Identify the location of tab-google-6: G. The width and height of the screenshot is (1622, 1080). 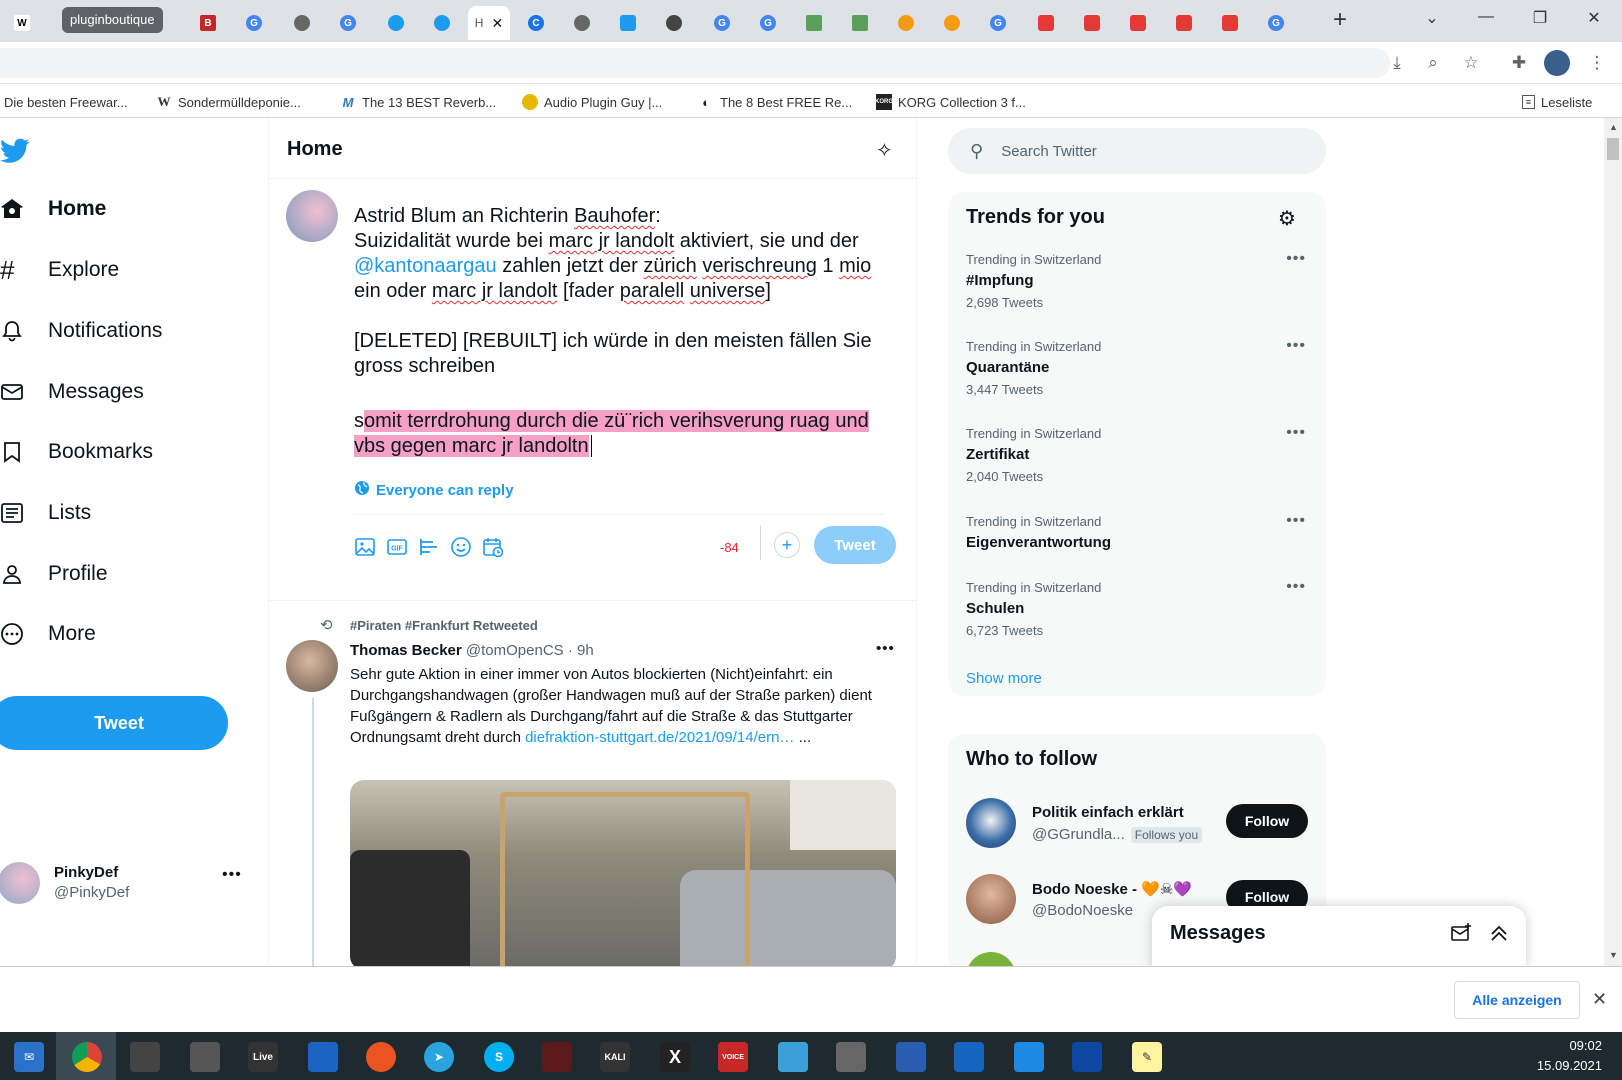
(1276, 23).